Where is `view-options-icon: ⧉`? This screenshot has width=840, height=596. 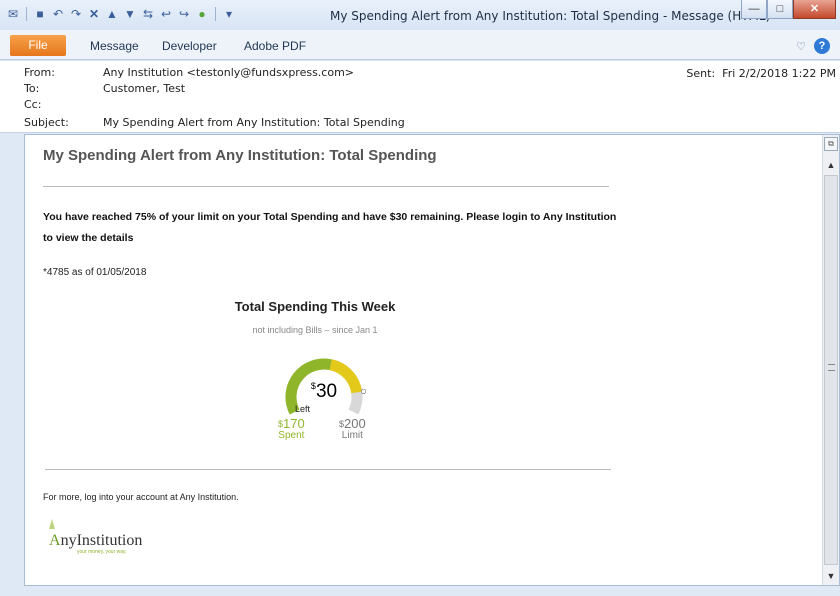 view-options-icon: ⧉ is located at coordinates (831, 144).